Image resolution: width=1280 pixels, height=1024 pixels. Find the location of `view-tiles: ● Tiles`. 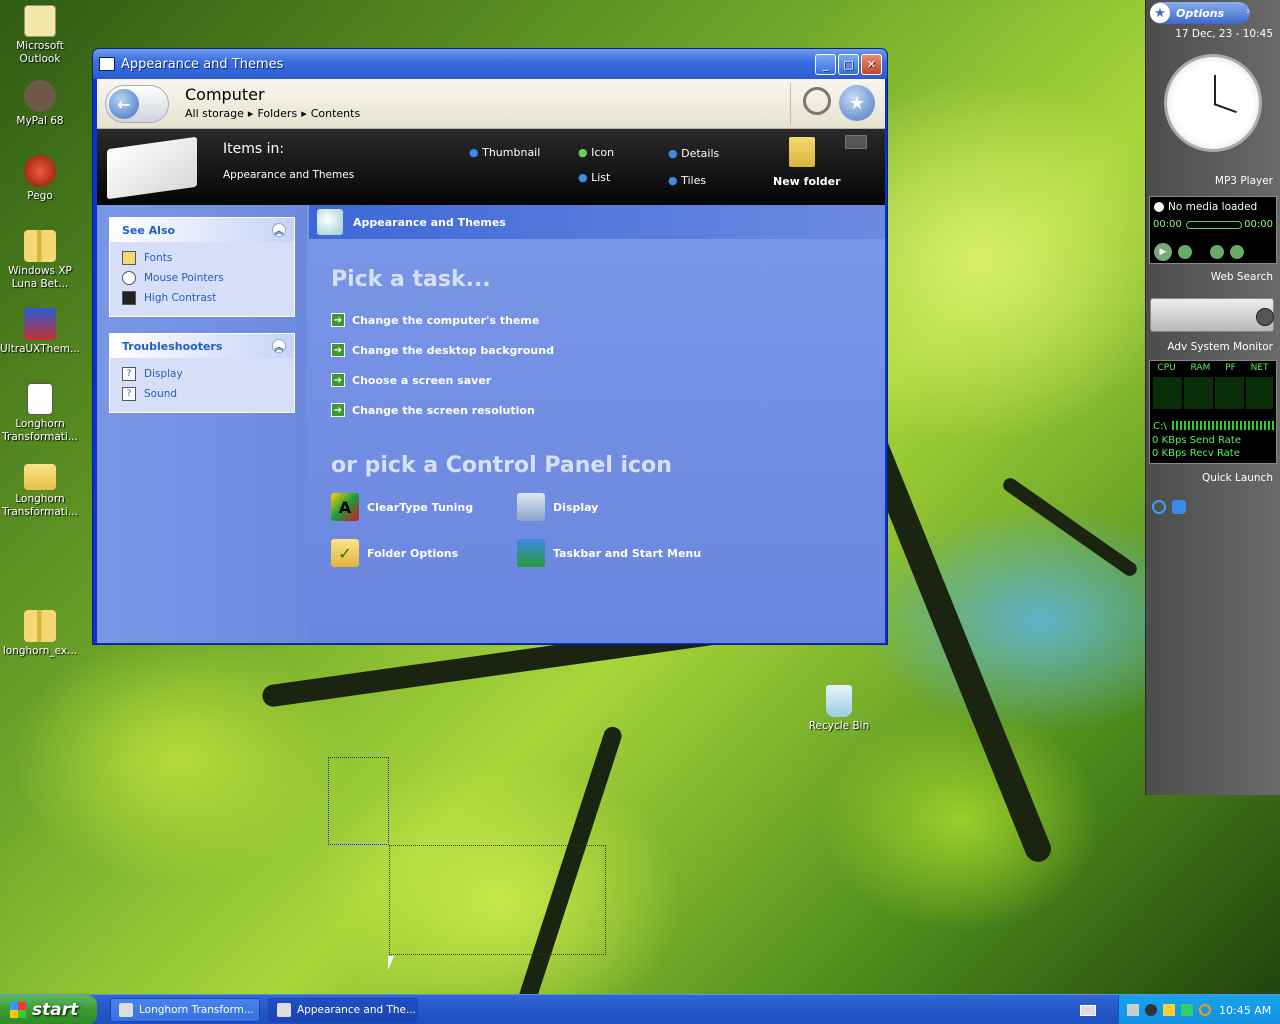

view-tiles: ● Tiles is located at coordinates (687, 180).